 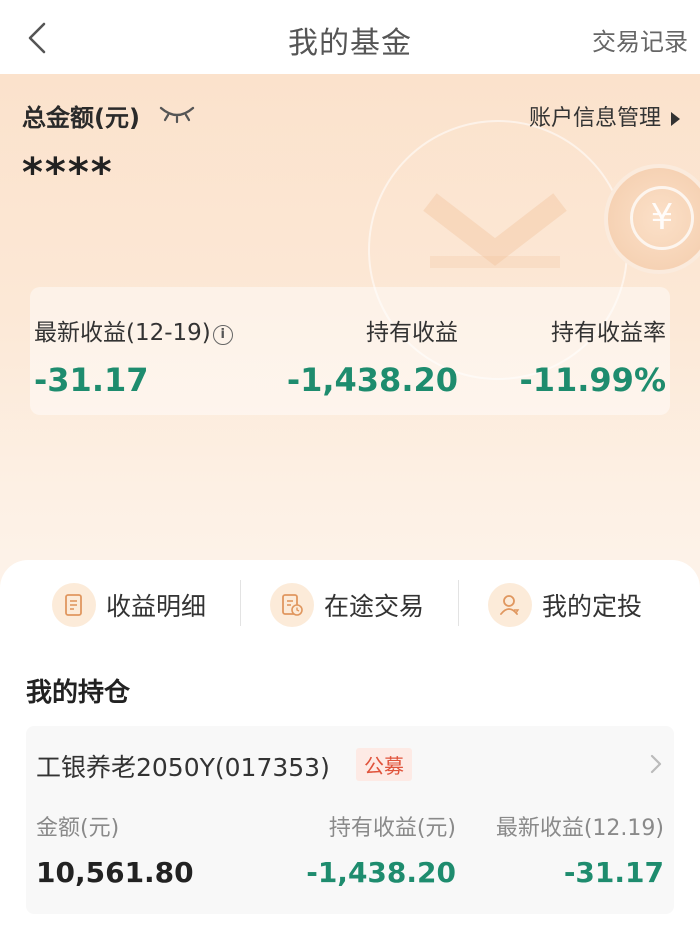 What do you see at coordinates (222, 335) in the screenshot?
I see `info-icon: i` at bounding box center [222, 335].